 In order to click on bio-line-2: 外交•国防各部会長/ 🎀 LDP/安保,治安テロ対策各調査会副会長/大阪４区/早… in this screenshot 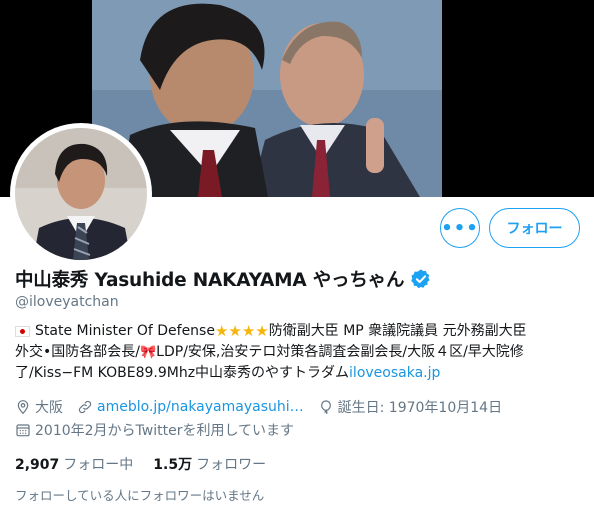, I will do `click(300, 352)`.